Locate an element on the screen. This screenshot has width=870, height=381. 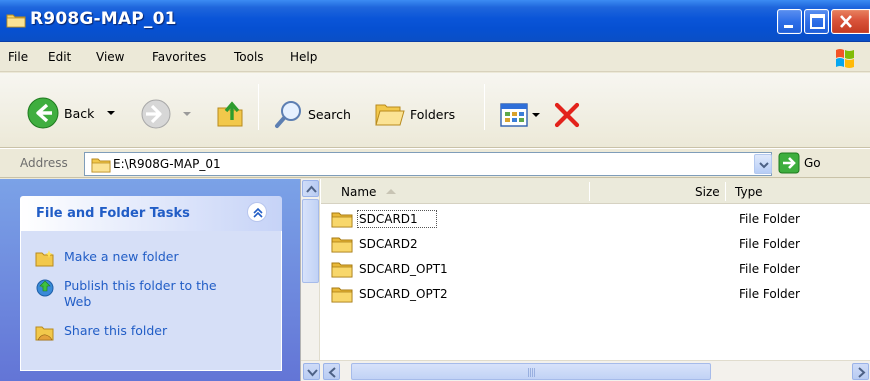
folders-icon is located at coordinates (390, 115).